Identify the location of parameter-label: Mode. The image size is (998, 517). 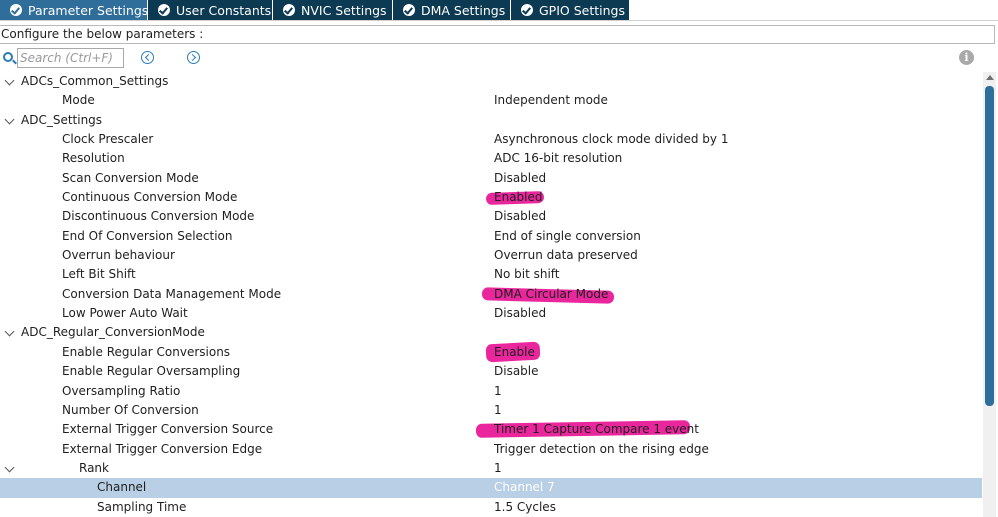
(78, 100).